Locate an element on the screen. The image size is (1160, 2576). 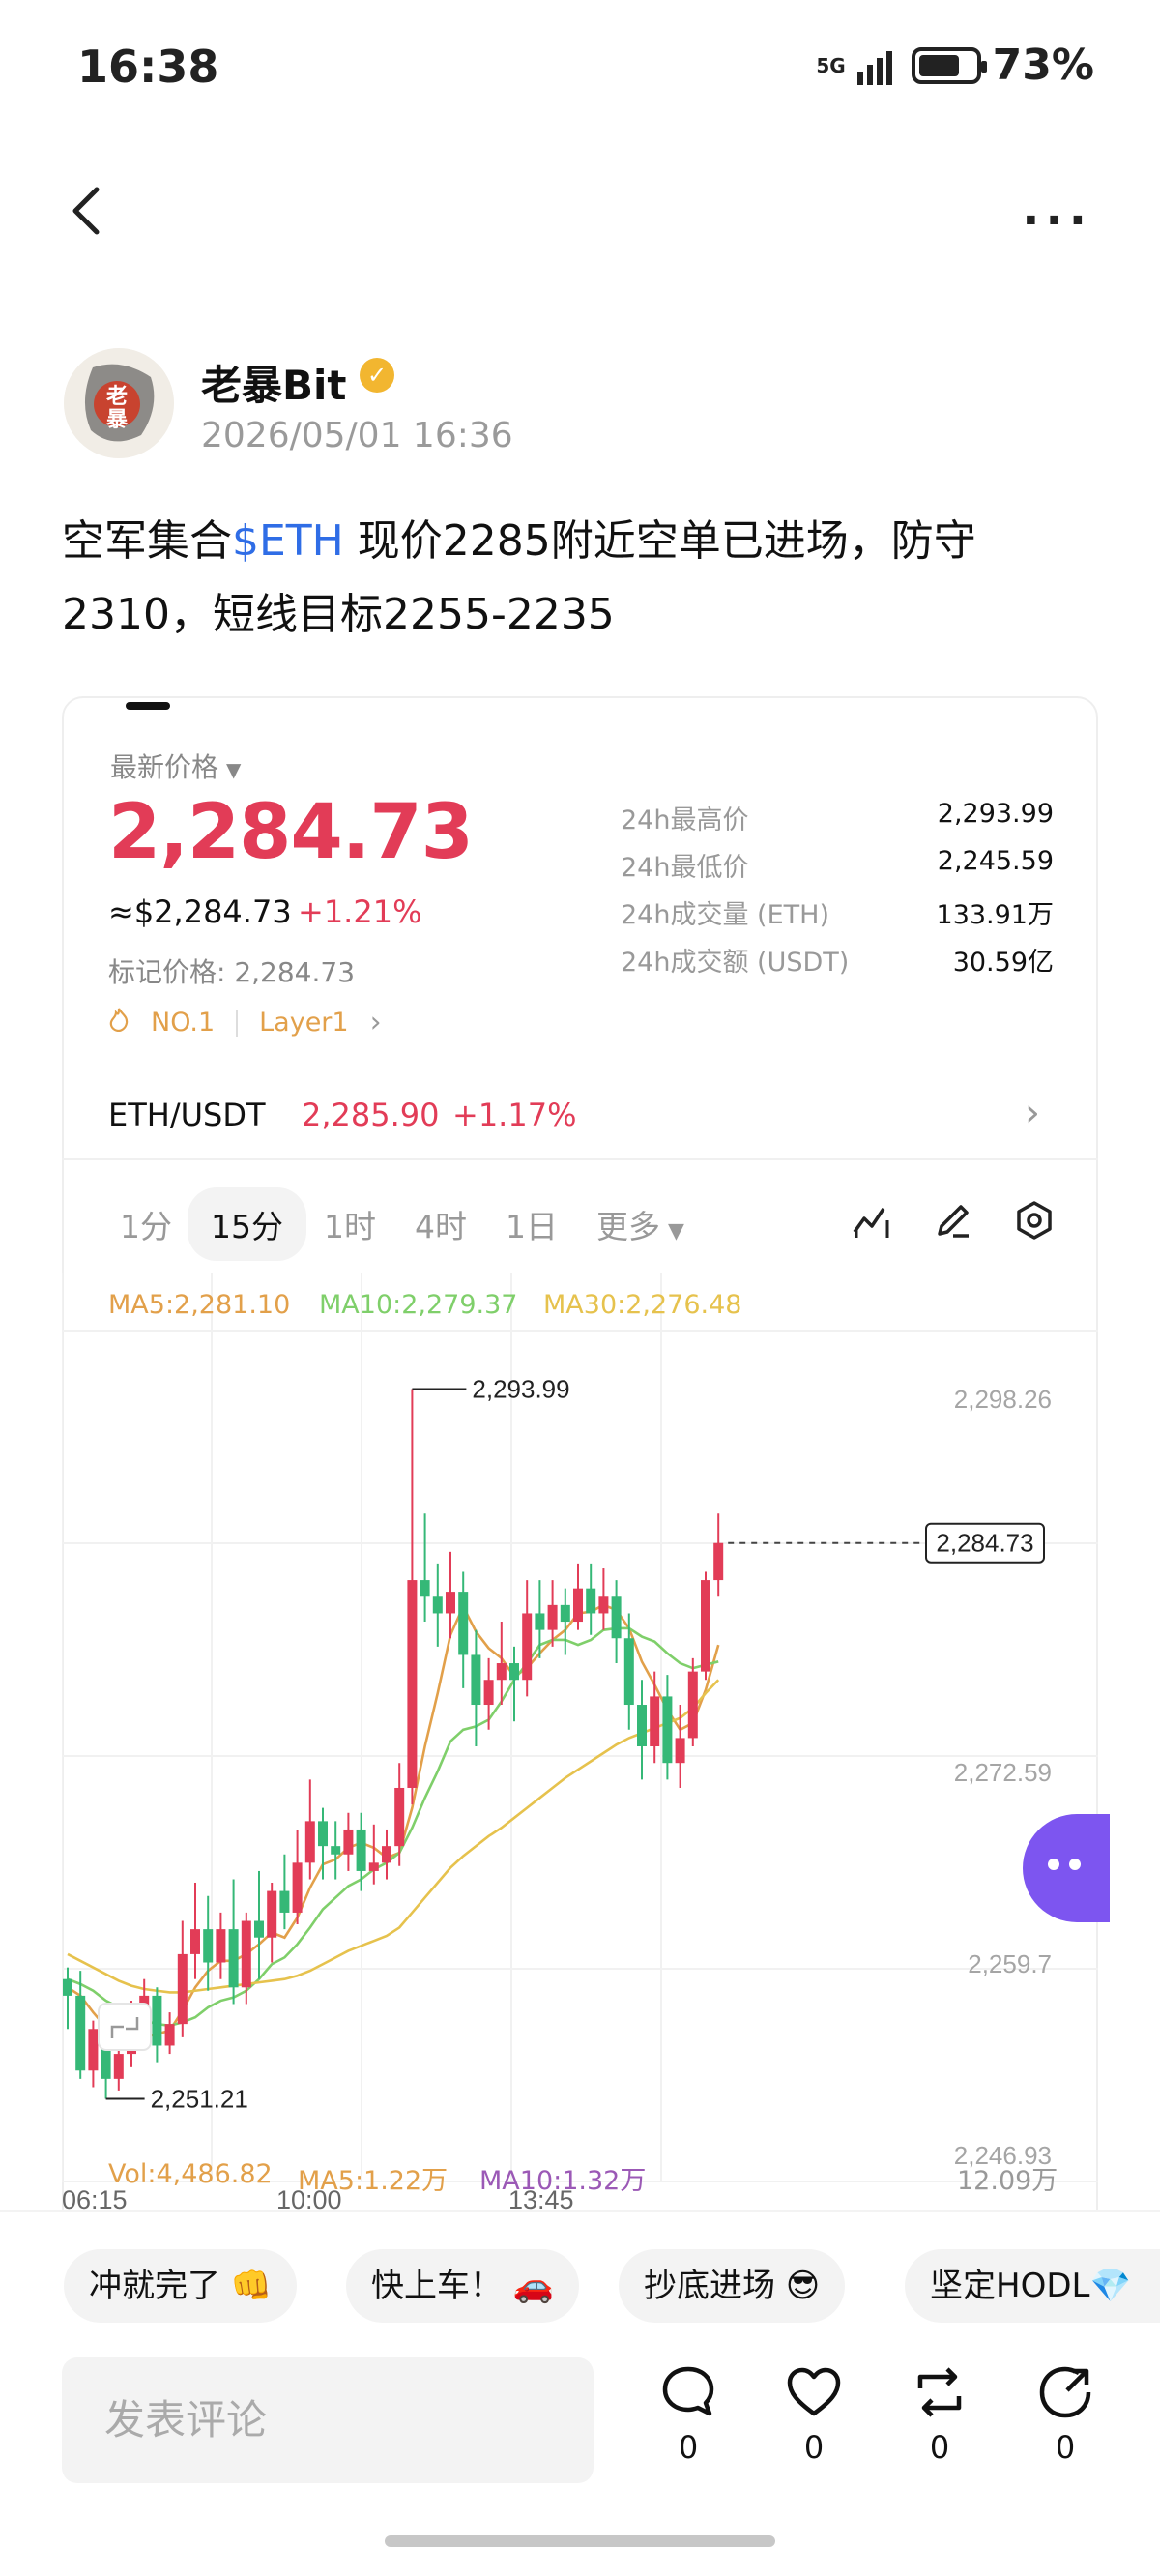
ma-line-ma30 is located at coordinates (393, 1836).